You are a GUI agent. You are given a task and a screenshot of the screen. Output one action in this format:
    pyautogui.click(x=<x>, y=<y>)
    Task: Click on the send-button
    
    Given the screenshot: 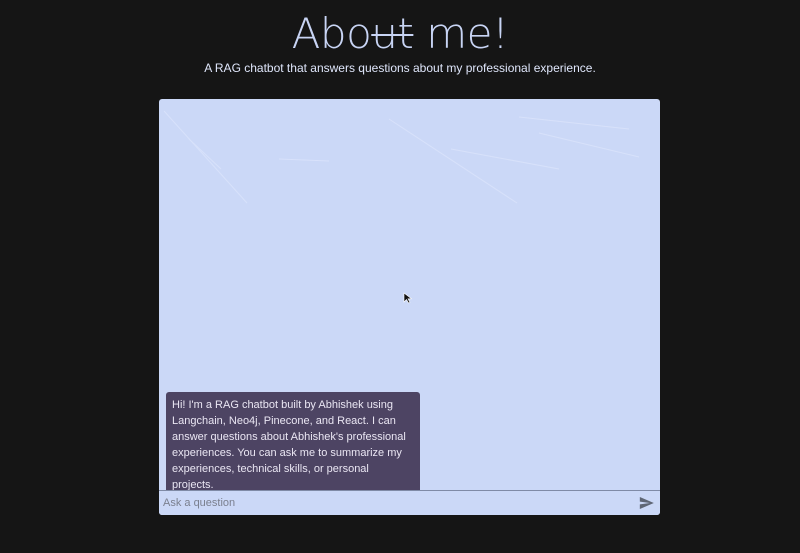 What is the action you would take?
    pyautogui.click(x=646, y=503)
    